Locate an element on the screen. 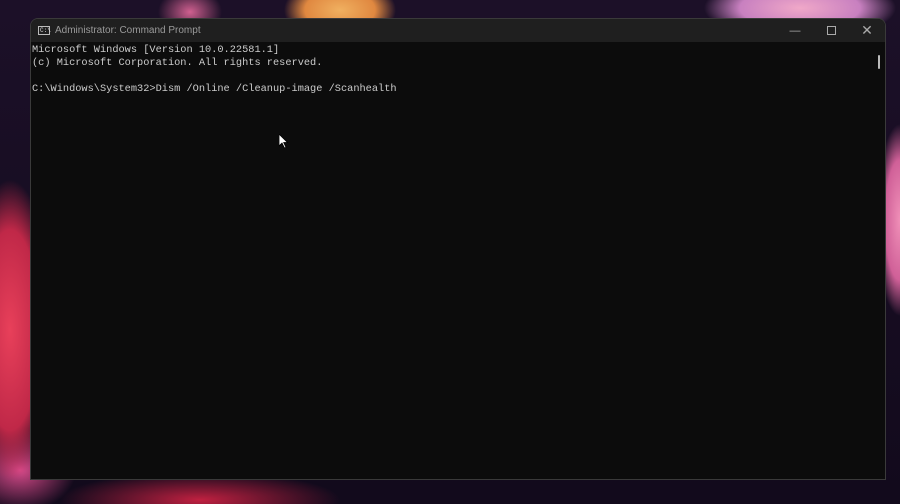 The image size is (900, 504). maximize-icon is located at coordinates (831, 30).